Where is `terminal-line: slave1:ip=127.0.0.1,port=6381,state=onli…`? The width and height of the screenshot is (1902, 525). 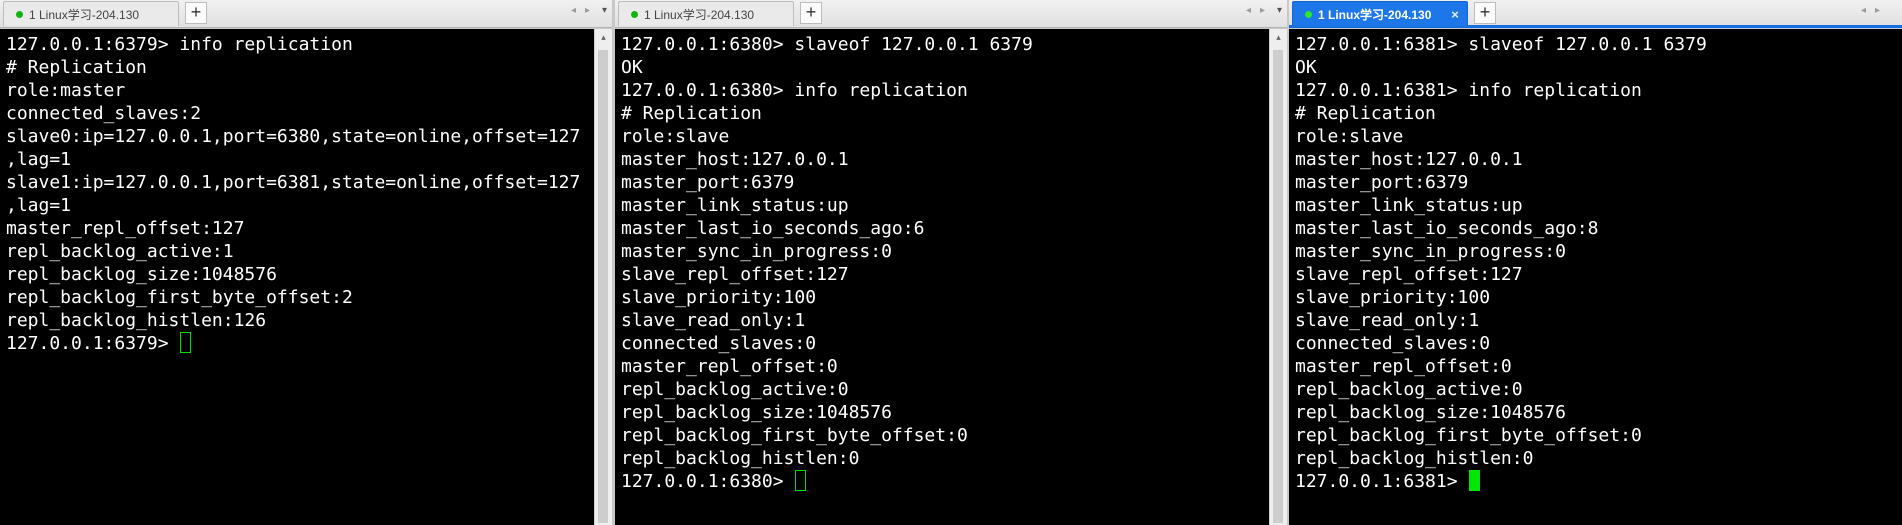 terminal-line: slave1:ip=127.0.0.1,port=6381,state=onli… is located at coordinates (293, 182).